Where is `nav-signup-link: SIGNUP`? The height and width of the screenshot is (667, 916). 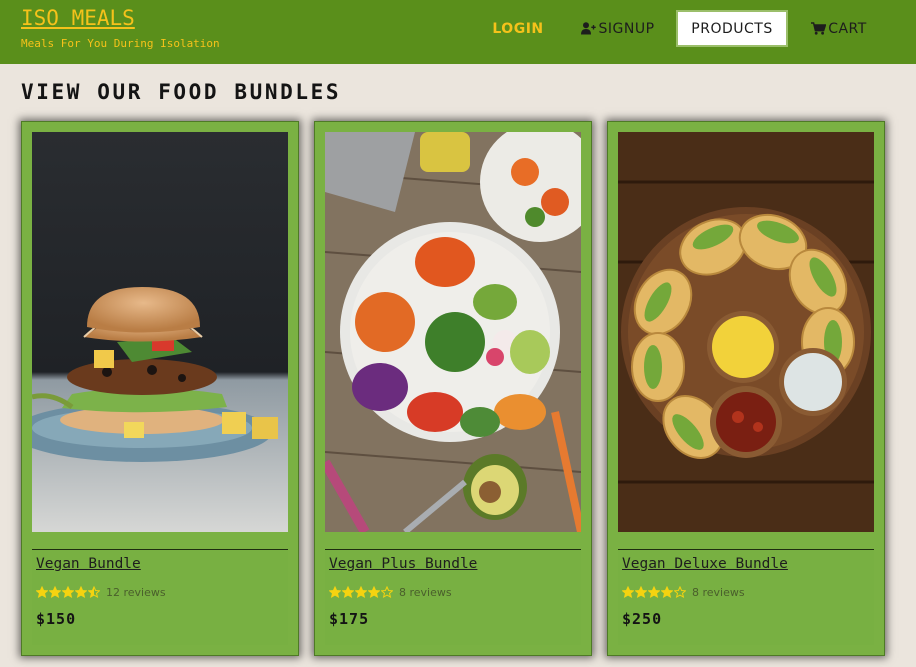
nav-signup-link: SIGNUP is located at coordinates (618, 28).